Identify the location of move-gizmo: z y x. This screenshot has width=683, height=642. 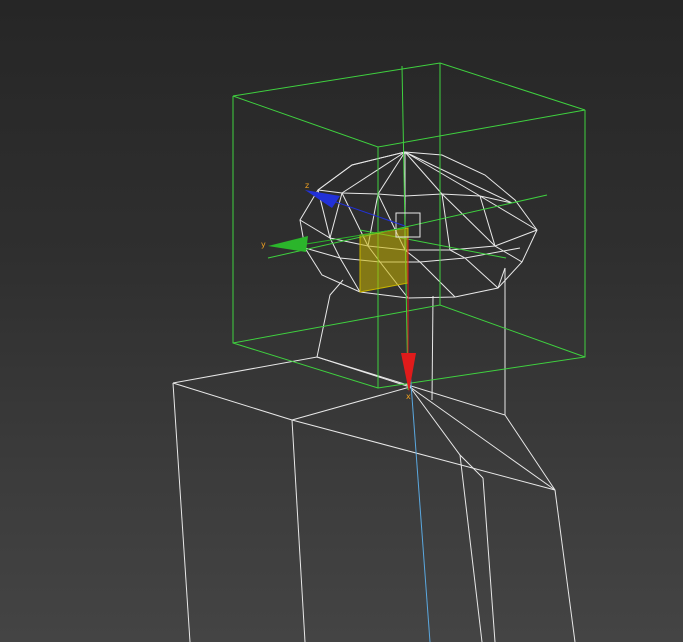
(341, 291).